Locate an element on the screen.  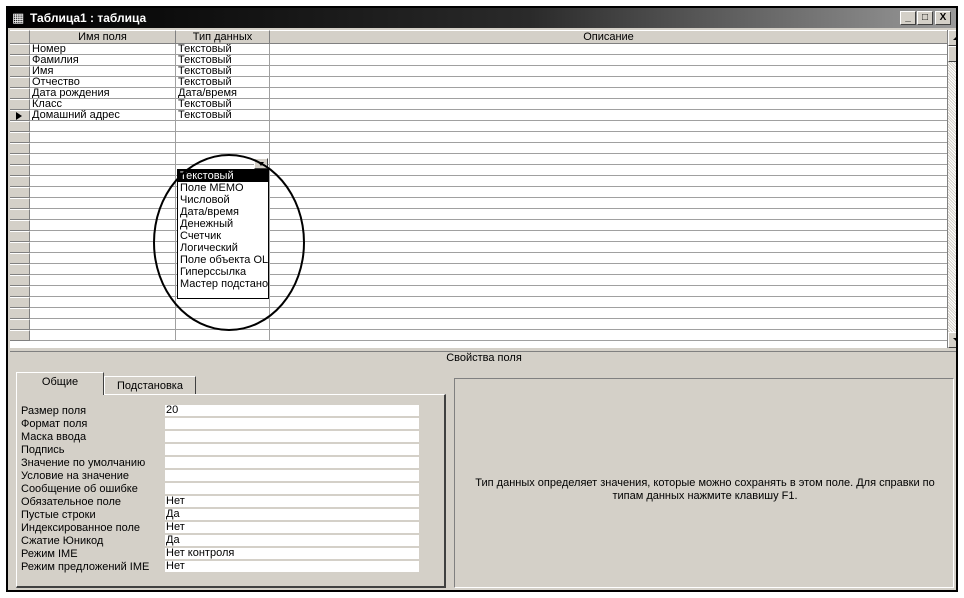
tab-lookup: Подстановка is located at coordinates (150, 386).